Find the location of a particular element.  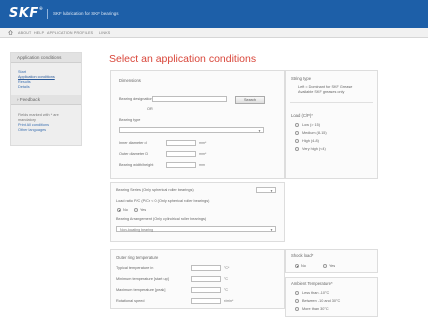

shock-load-title: Shock load* is located at coordinates (302, 255).